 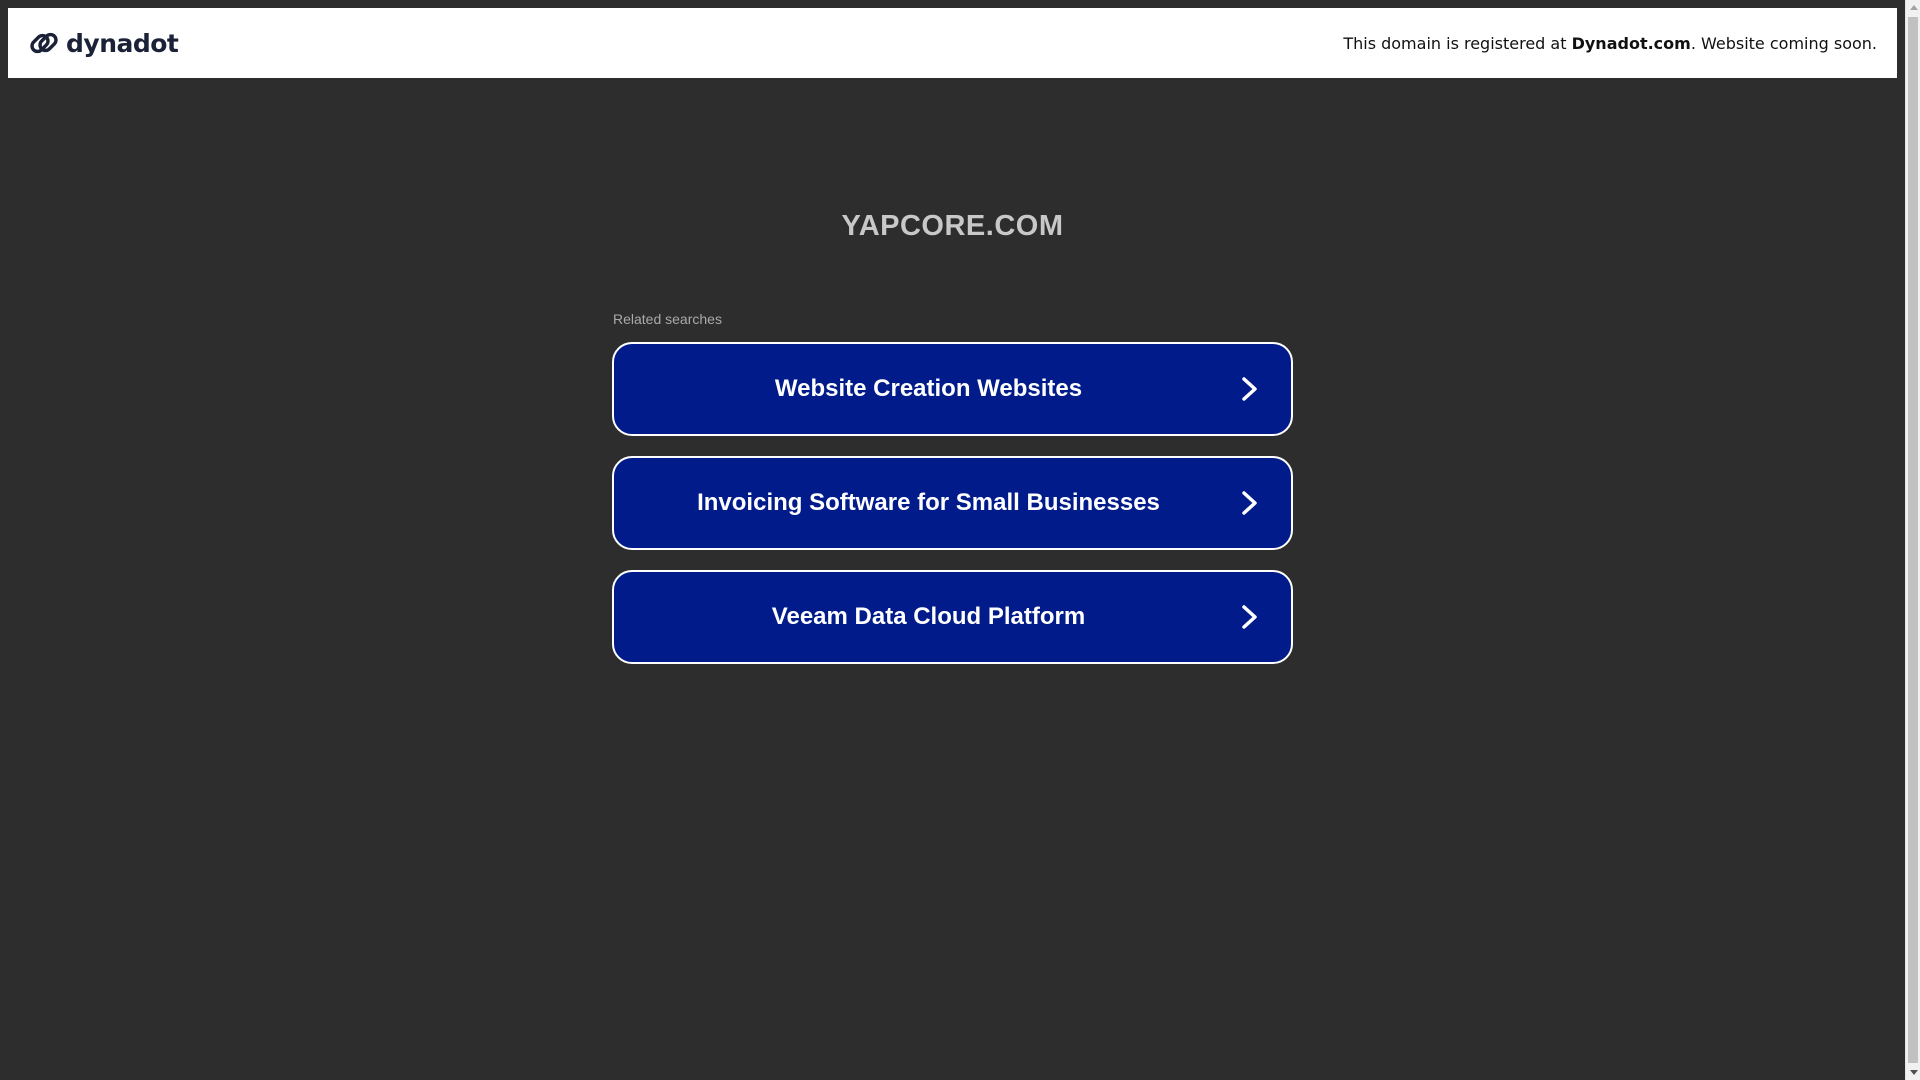 What do you see at coordinates (1783, 43) in the screenshot?
I see `message-suffix: . Website coming soon.` at bounding box center [1783, 43].